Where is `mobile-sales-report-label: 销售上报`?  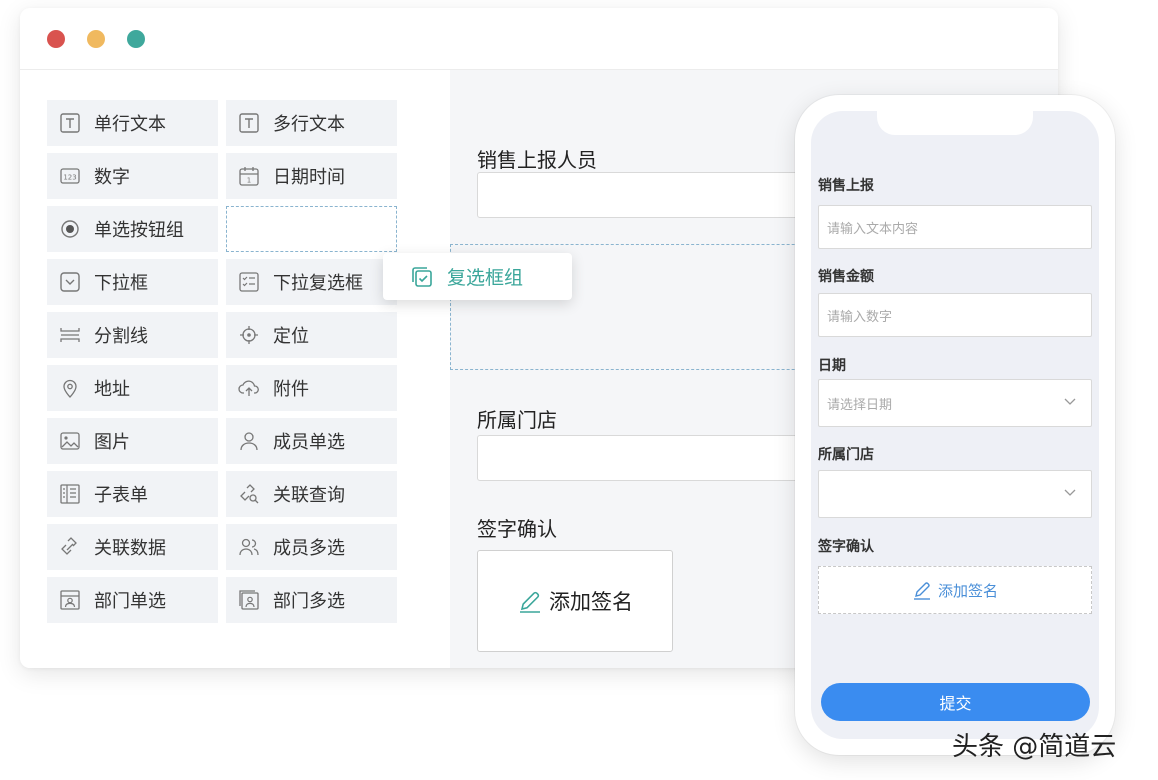 mobile-sales-report-label: 销售上报 is located at coordinates (846, 186).